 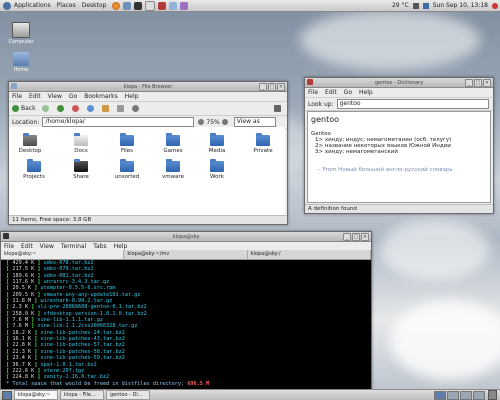 I want to click on folder-label: Docs, so click(x=81, y=151).